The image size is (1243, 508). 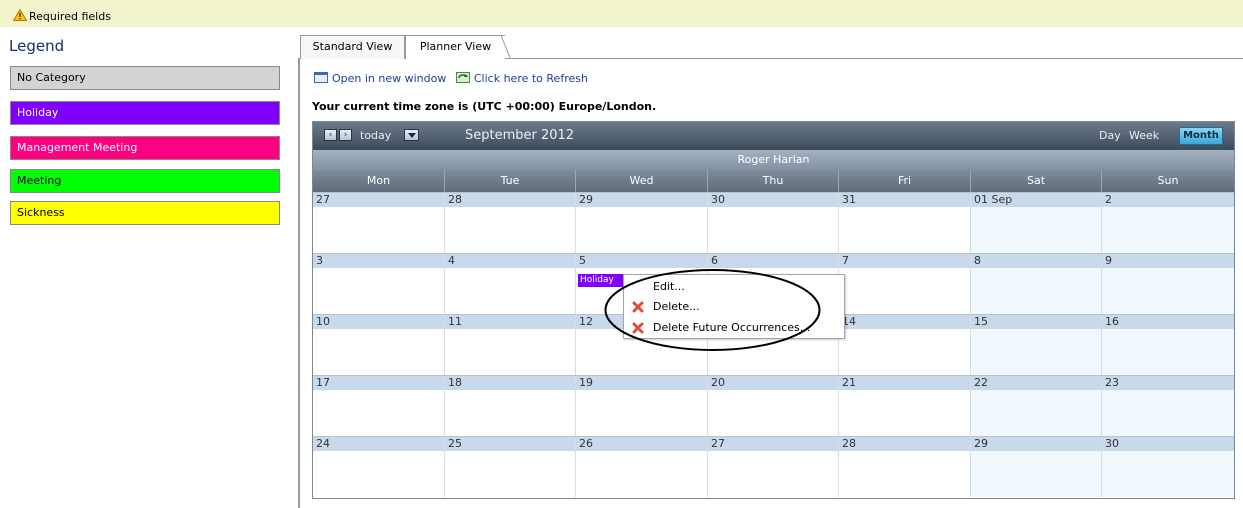 What do you see at coordinates (993, 199) in the screenshot?
I see `day-number: 01 Sep` at bounding box center [993, 199].